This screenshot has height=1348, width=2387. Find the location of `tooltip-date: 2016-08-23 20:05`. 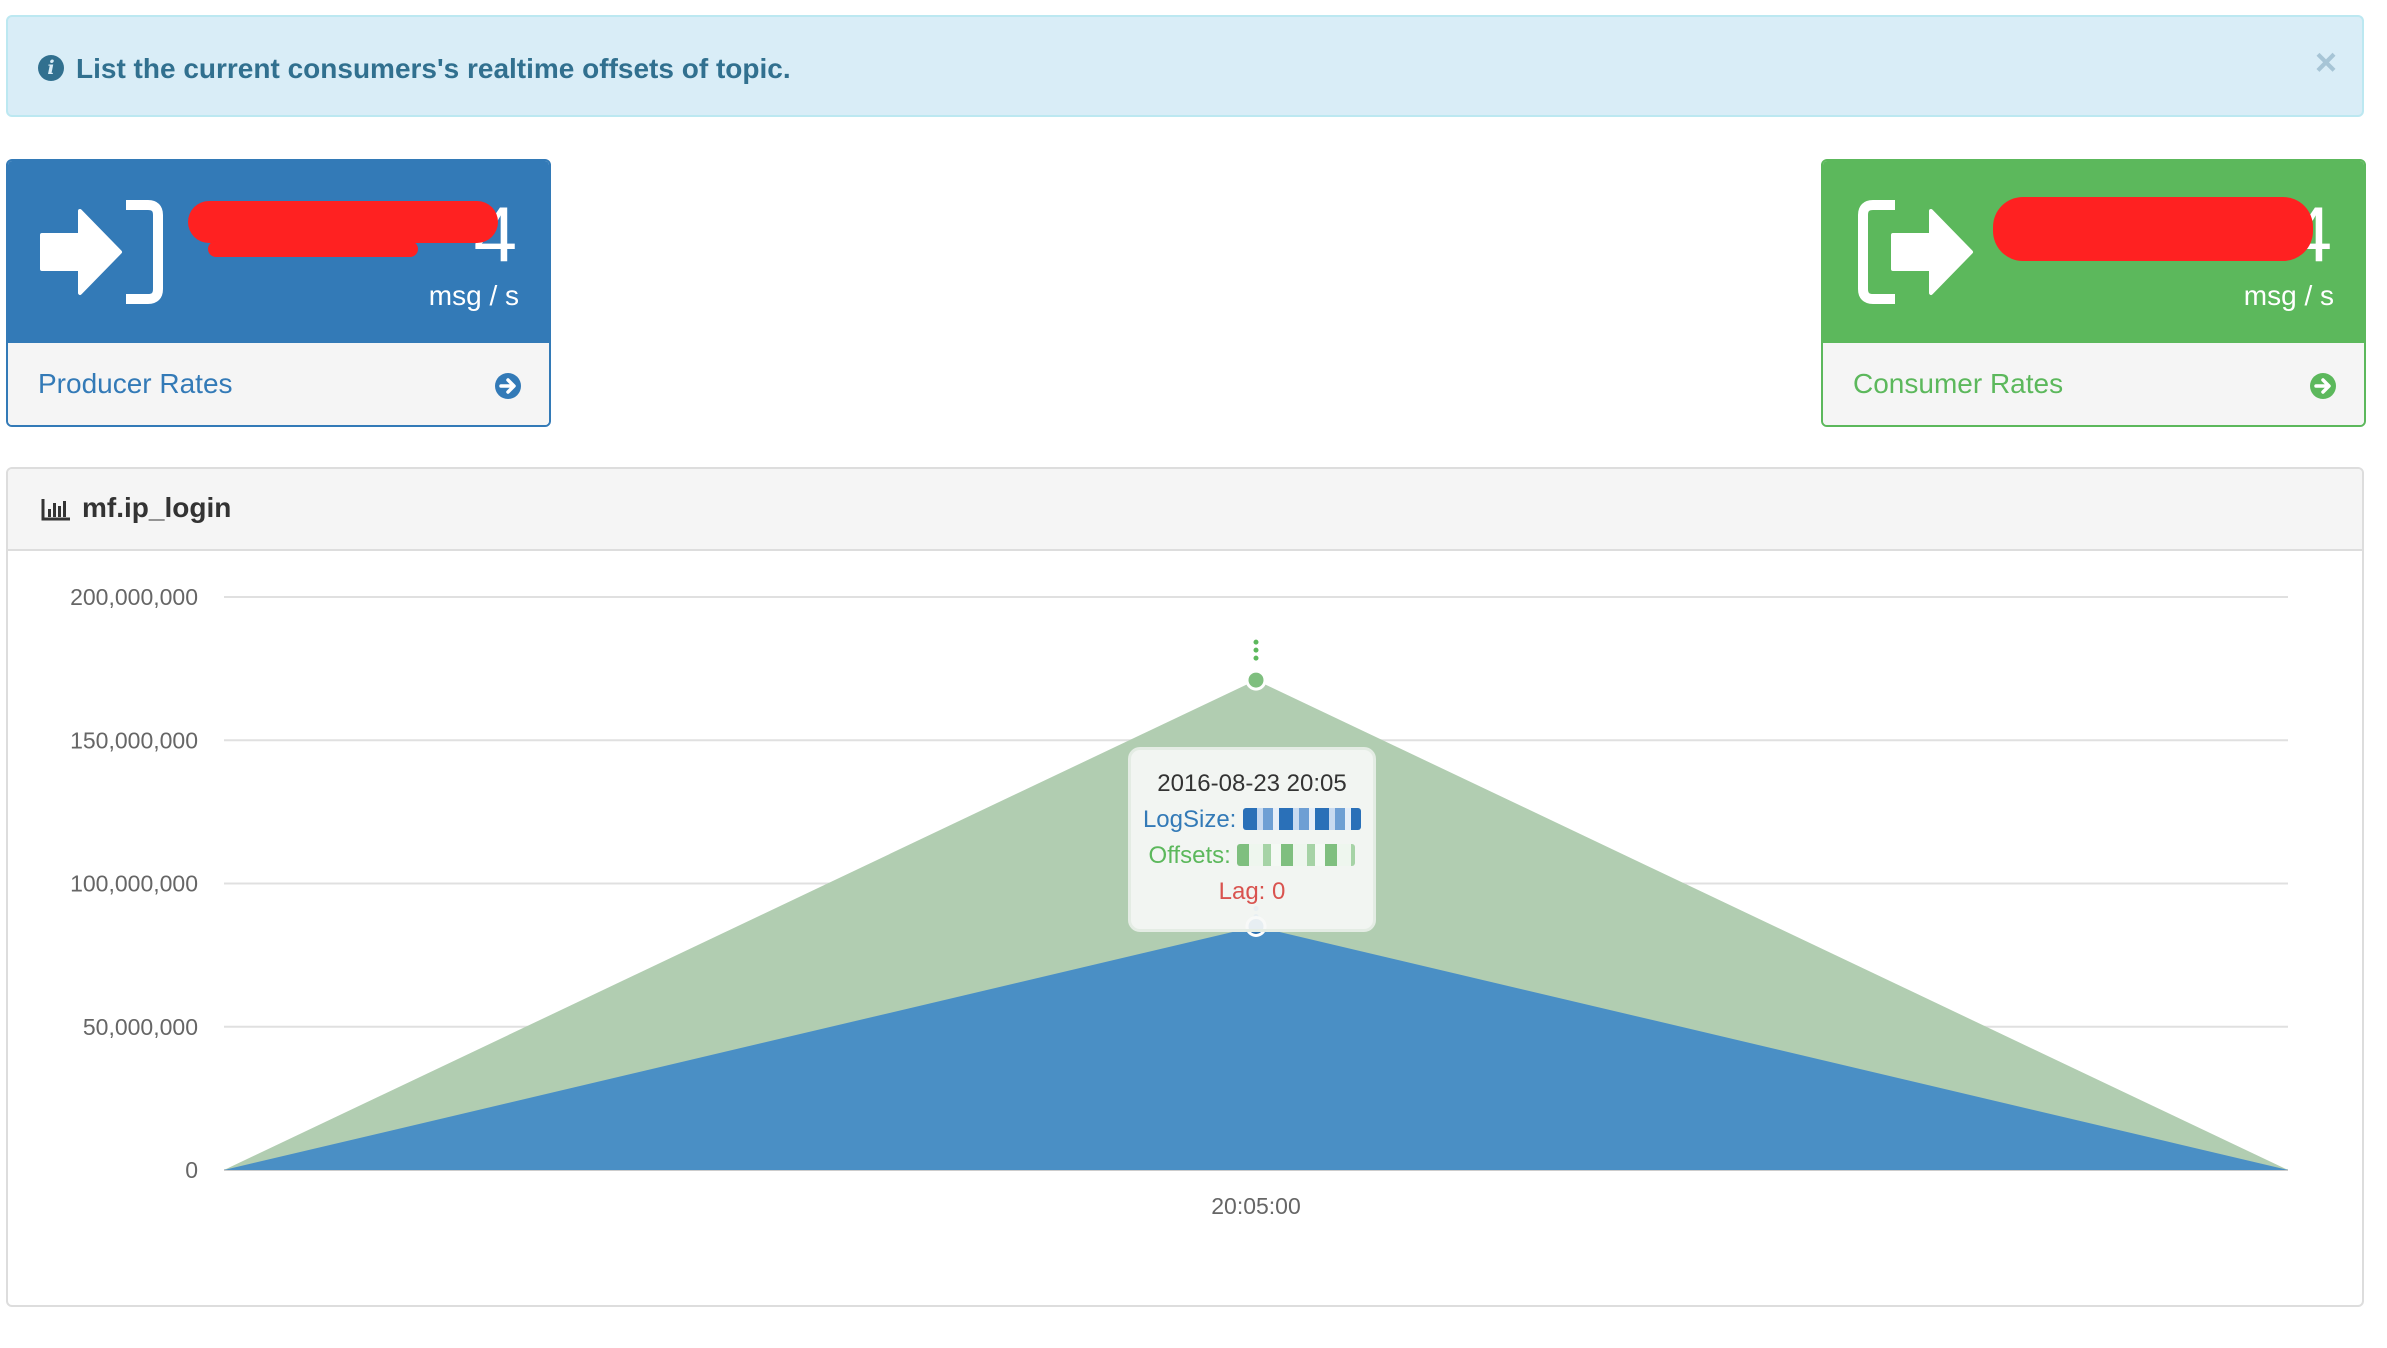

tooltip-date: 2016-08-23 20:05 is located at coordinates (1252, 783).